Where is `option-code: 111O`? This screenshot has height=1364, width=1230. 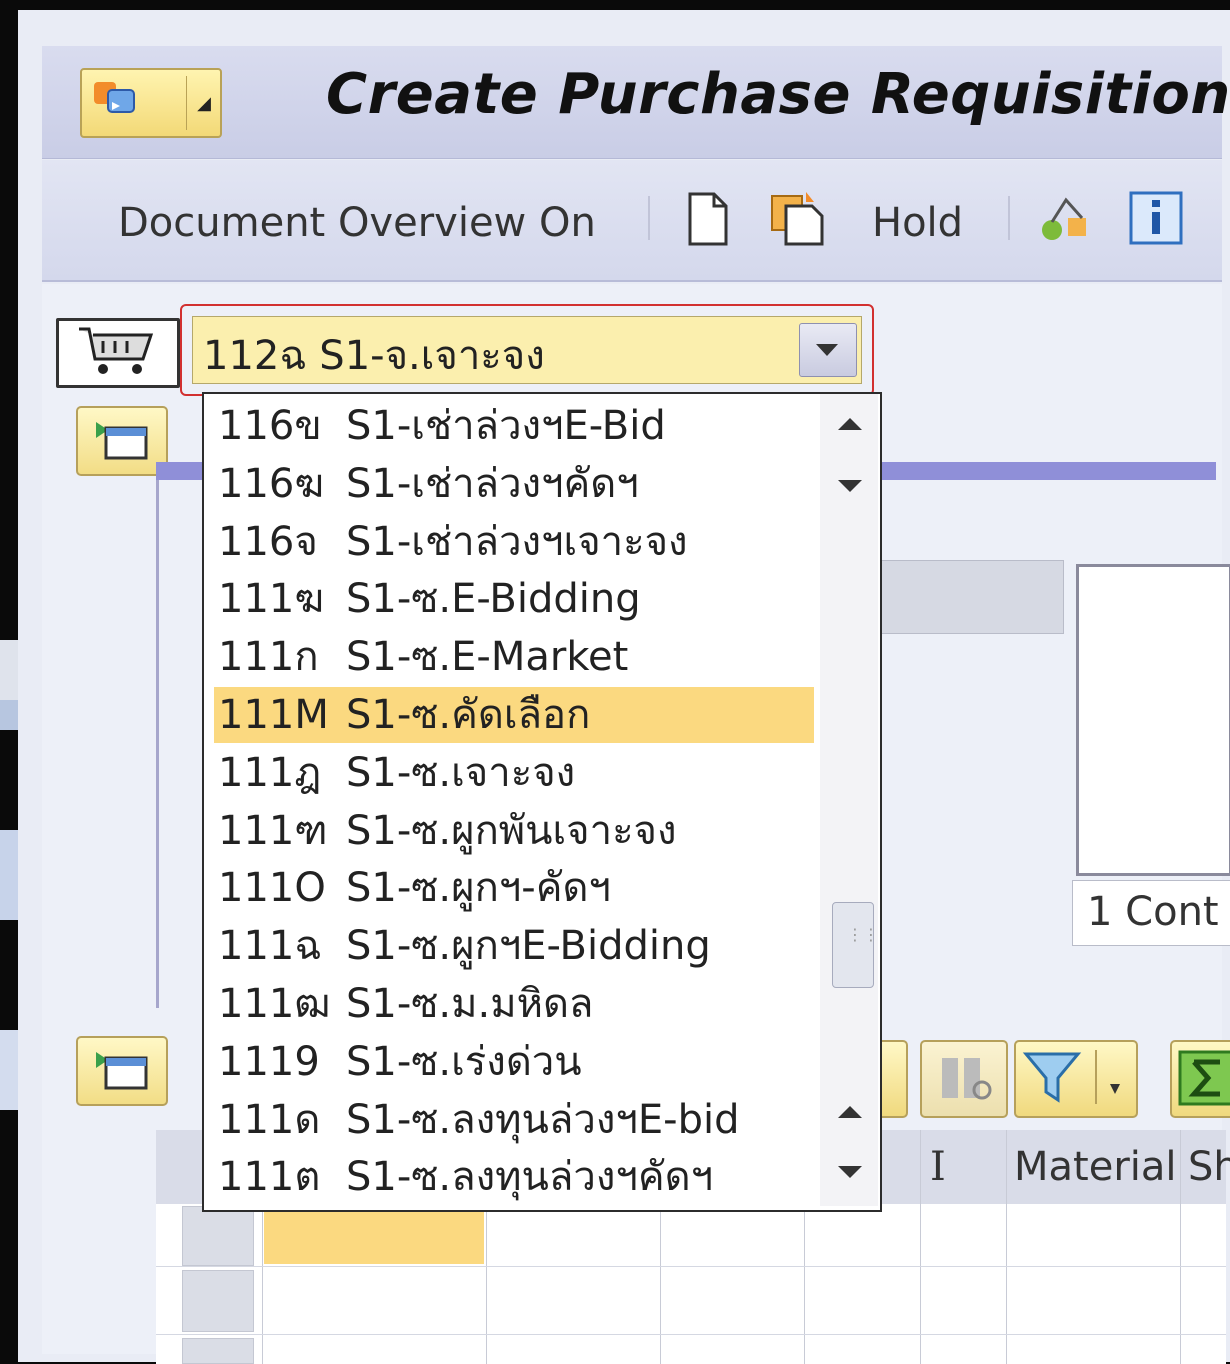 option-code: 111O is located at coordinates (272, 888).